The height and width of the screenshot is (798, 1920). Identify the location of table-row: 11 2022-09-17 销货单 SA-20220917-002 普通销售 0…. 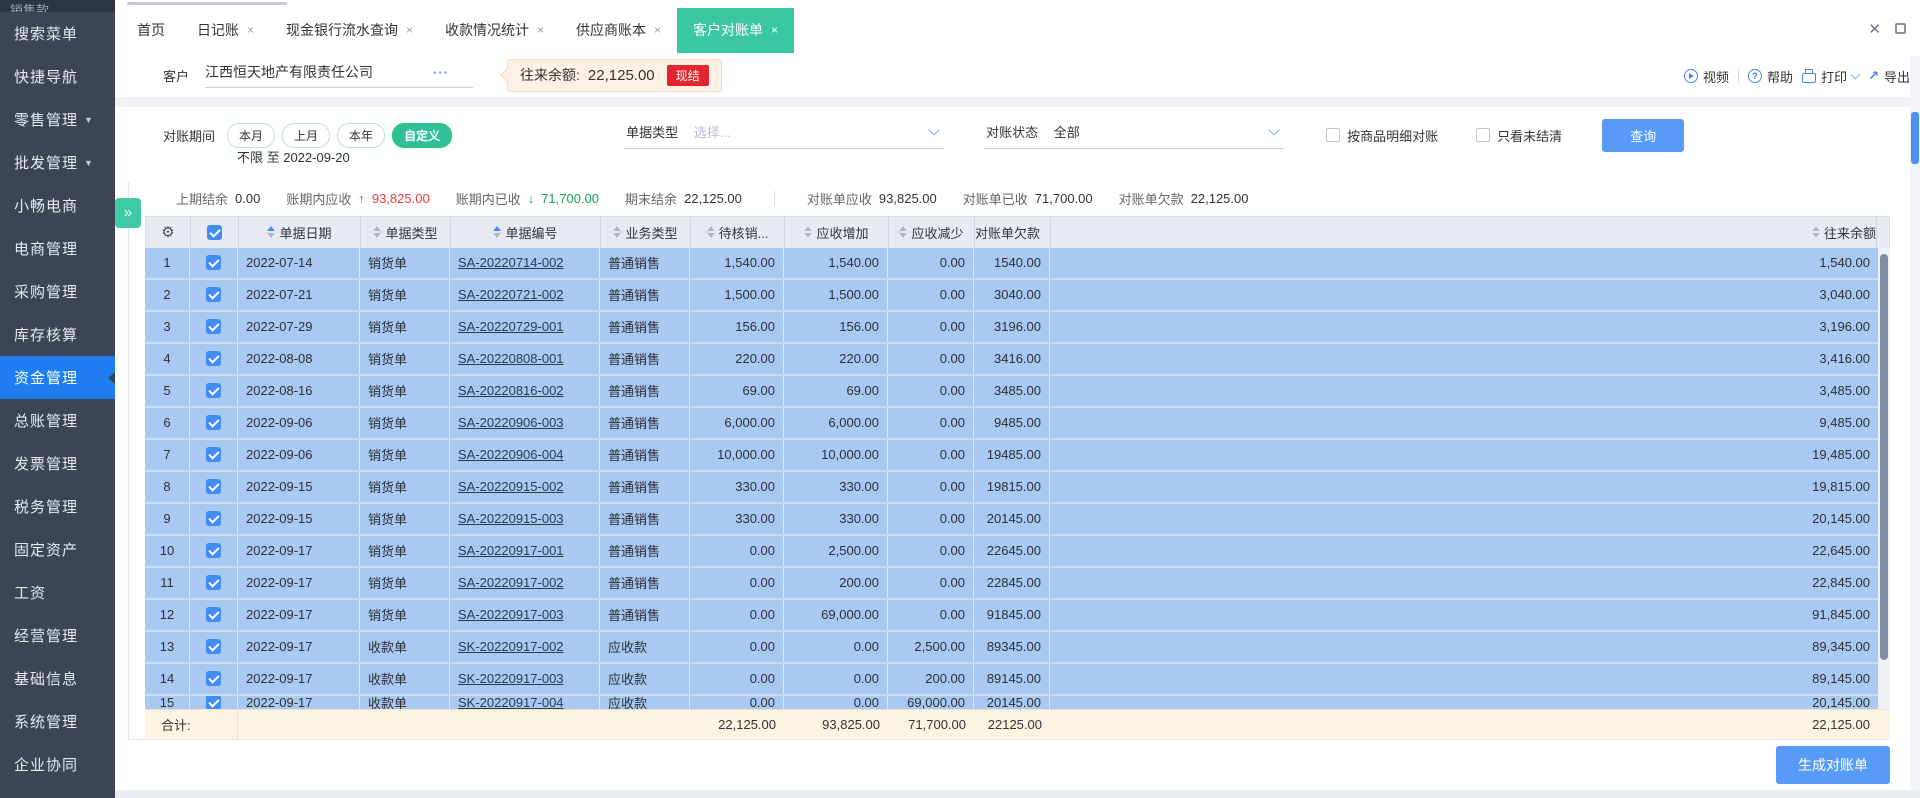
(1017, 583).